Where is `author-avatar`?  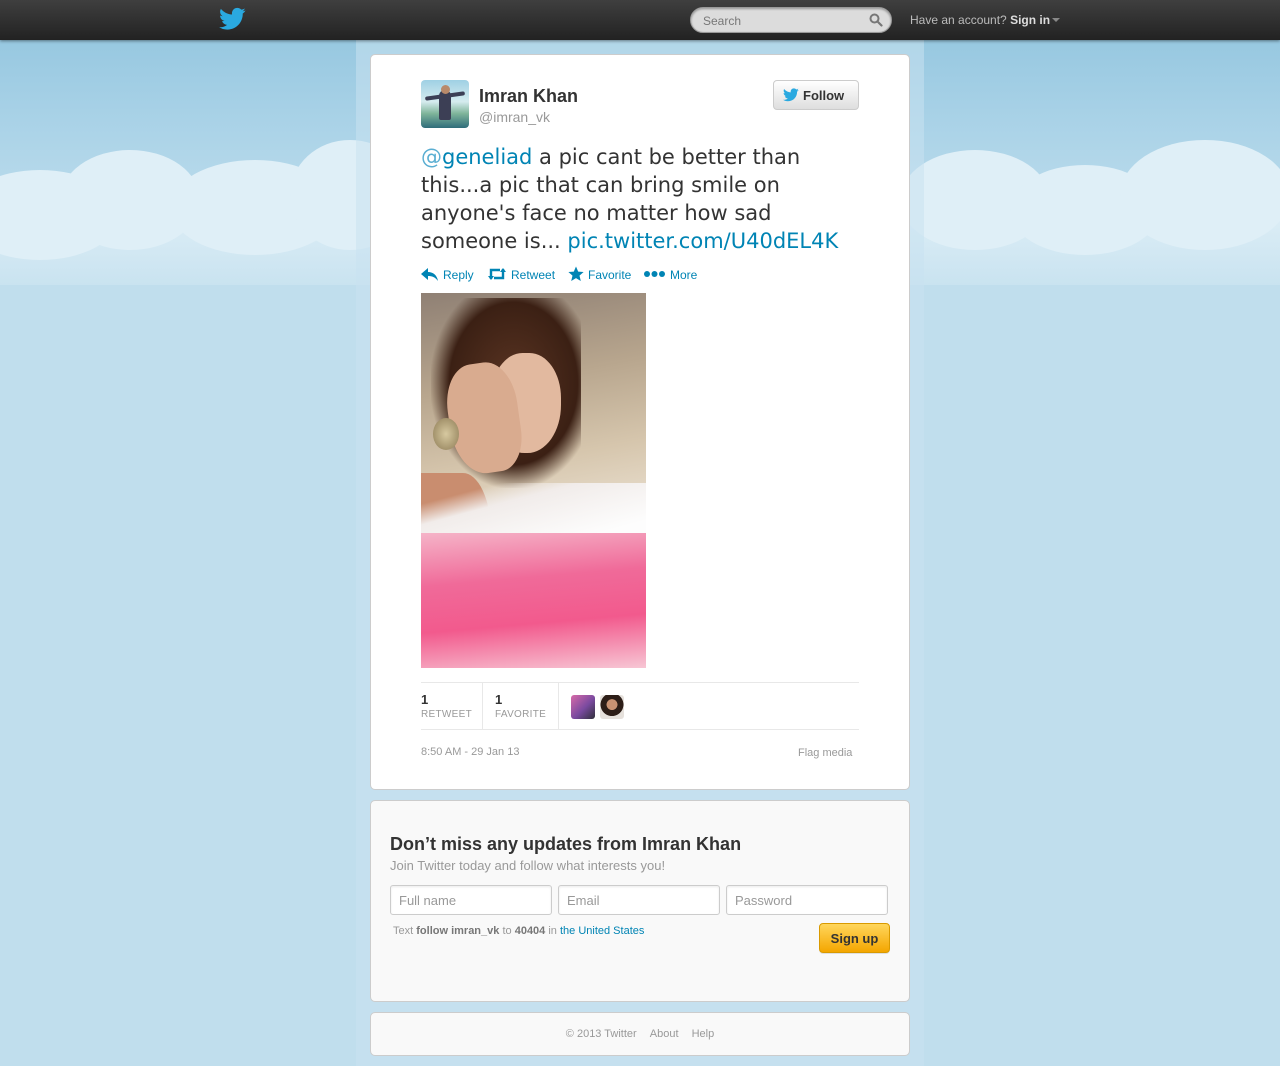
author-avatar is located at coordinates (445, 104).